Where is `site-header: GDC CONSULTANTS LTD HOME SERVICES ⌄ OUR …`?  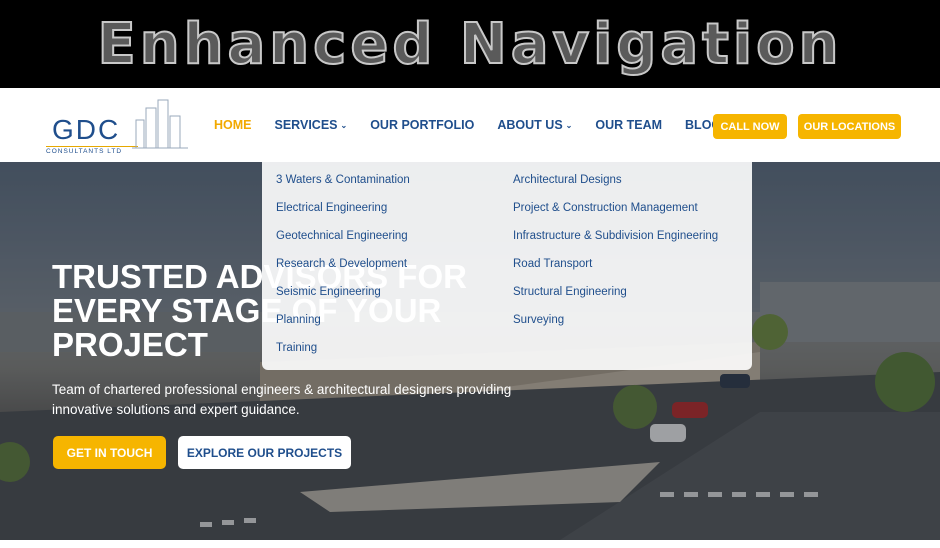
site-header: GDC CONSULTANTS LTD HOME SERVICES ⌄ OUR … is located at coordinates (470, 125).